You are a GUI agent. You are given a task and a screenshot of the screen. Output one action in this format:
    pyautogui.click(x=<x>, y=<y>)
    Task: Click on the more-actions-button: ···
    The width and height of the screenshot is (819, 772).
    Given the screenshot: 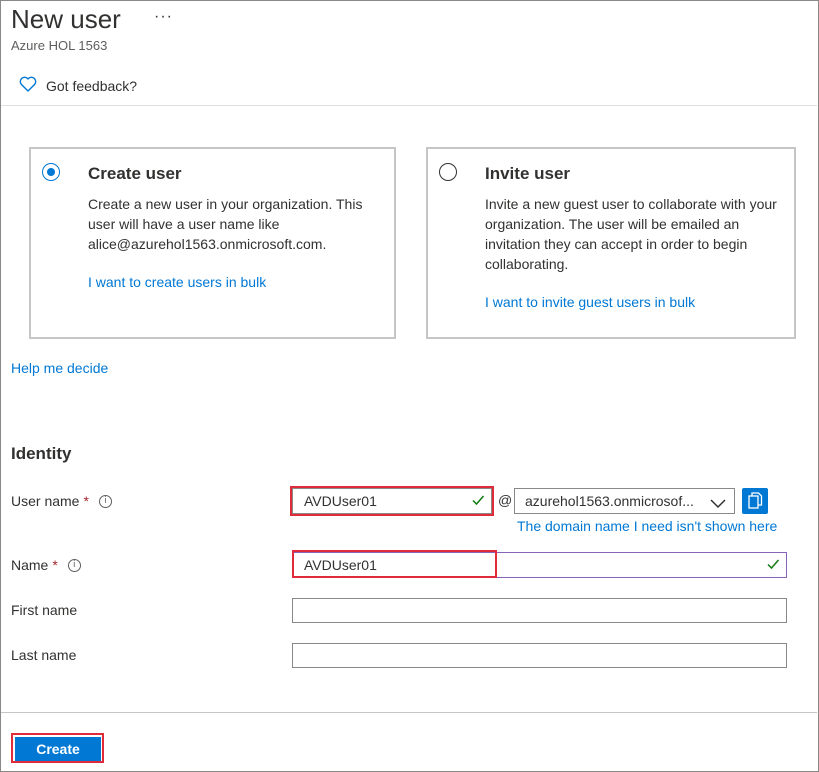 What is the action you would take?
    pyautogui.click(x=163, y=17)
    